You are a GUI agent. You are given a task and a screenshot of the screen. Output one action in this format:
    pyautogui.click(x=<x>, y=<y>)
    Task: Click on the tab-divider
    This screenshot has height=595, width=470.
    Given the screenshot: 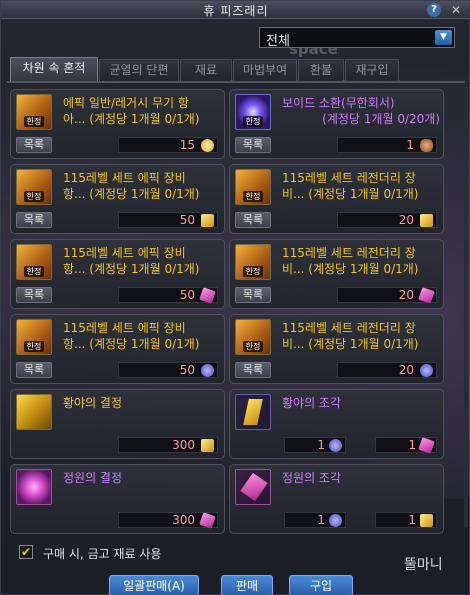 What is the action you would take?
    pyautogui.click(x=236, y=82)
    